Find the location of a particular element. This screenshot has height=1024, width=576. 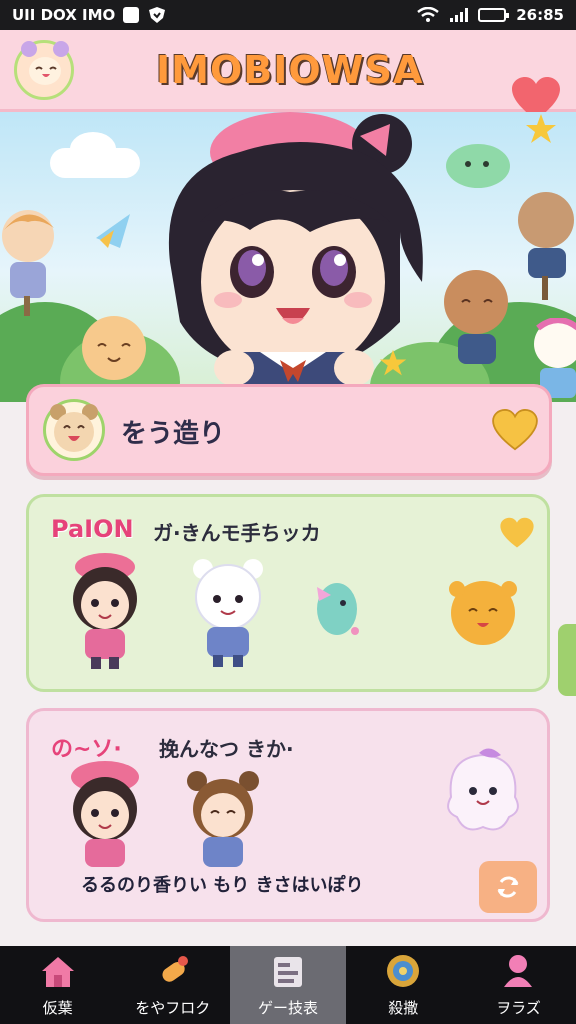

nav-label: 殺撒 is located at coordinates (403, 1008).